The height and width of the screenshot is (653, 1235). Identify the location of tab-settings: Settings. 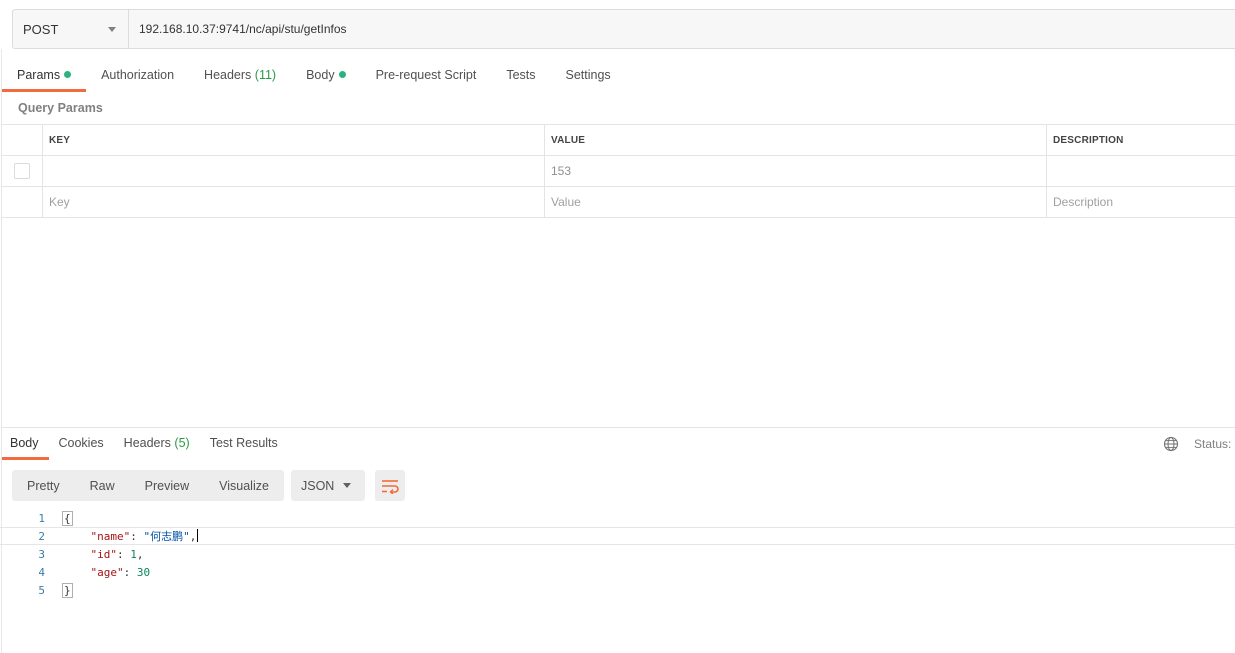
(588, 78).